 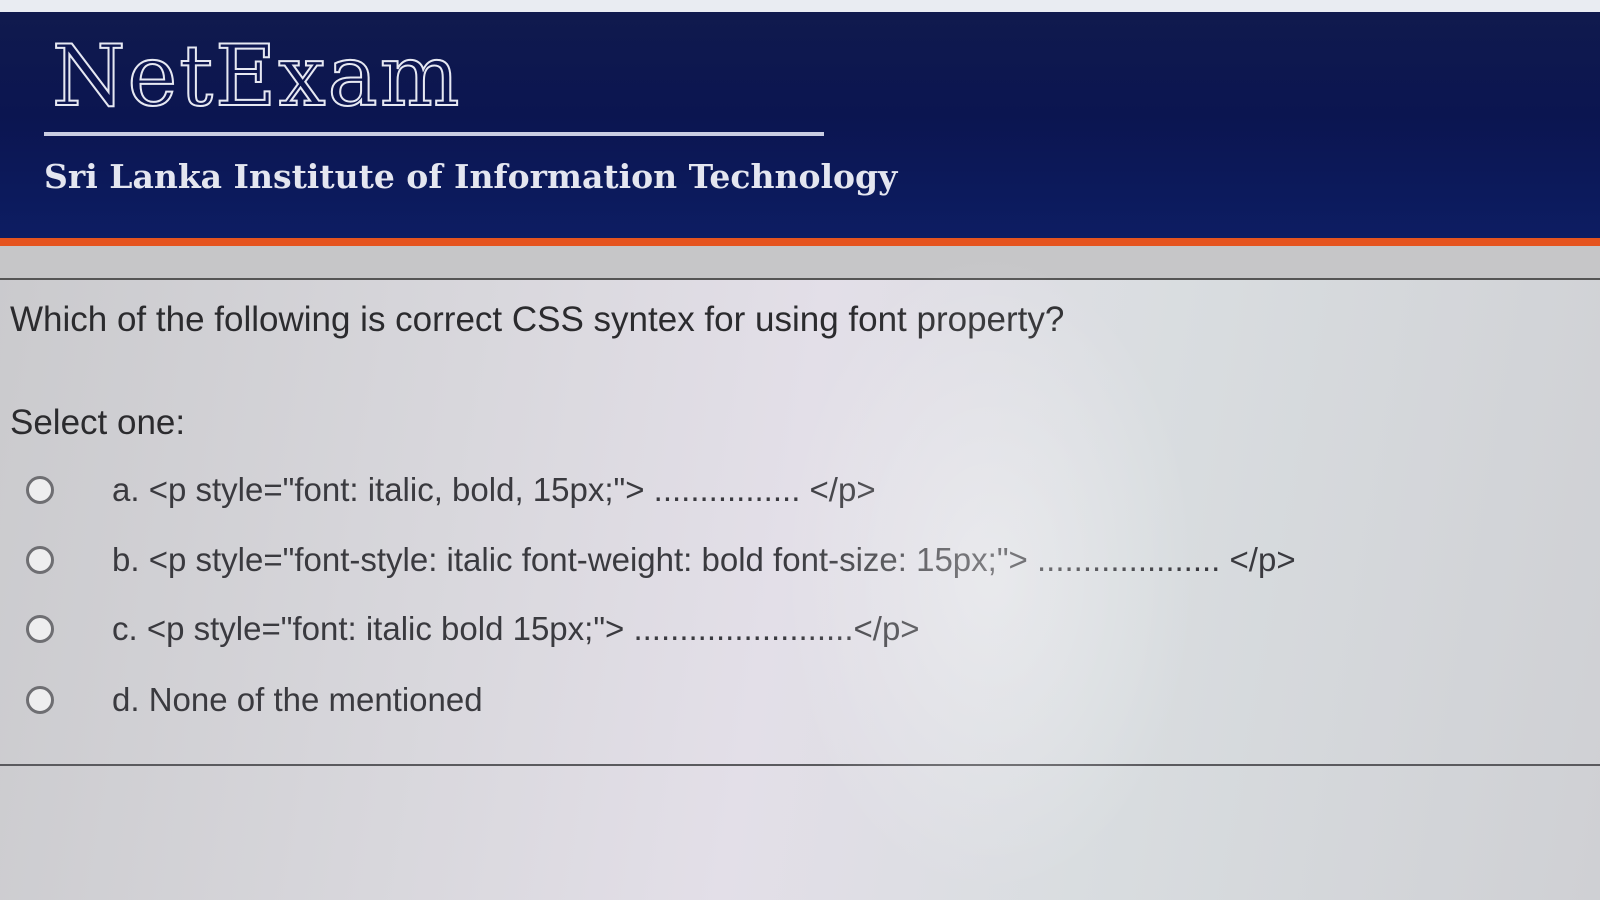 What do you see at coordinates (434, 134) in the screenshot?
I see `brand-divider` at bounding box center [434, 134].